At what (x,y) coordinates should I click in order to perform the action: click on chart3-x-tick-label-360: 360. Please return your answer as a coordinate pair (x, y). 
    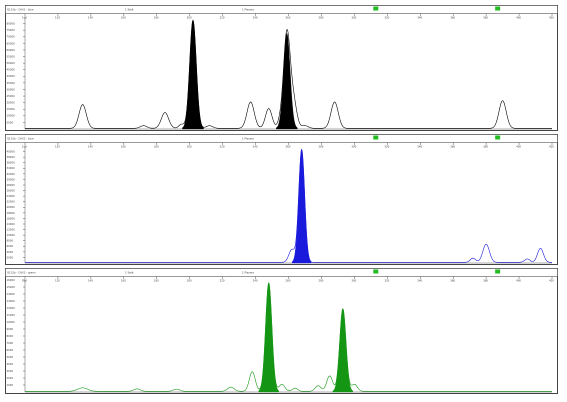
    Looking at the image, I should click on (452, 281).